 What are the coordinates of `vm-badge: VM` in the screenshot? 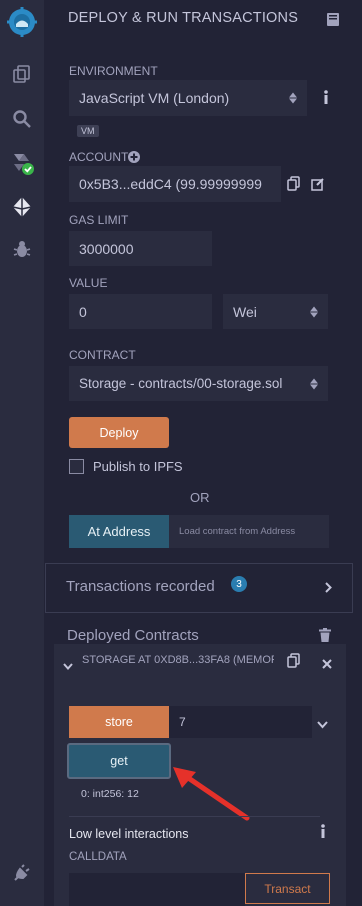 It's located at (88, 131).